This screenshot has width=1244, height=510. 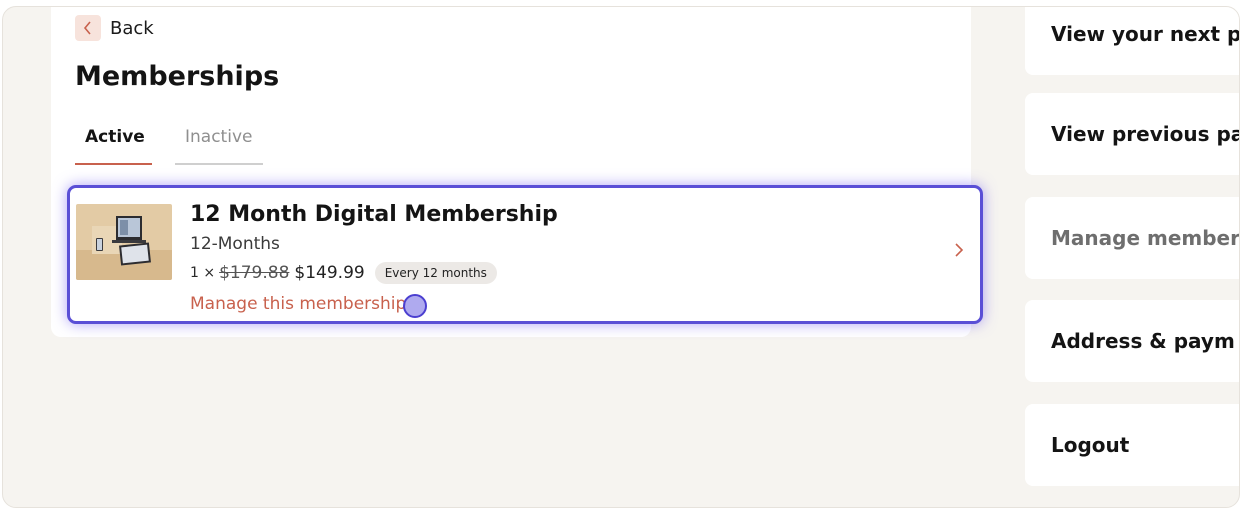 I want to click on price-row: 1 × $179.88 $149.99 Every 12 months, so click(x=343, y=273).